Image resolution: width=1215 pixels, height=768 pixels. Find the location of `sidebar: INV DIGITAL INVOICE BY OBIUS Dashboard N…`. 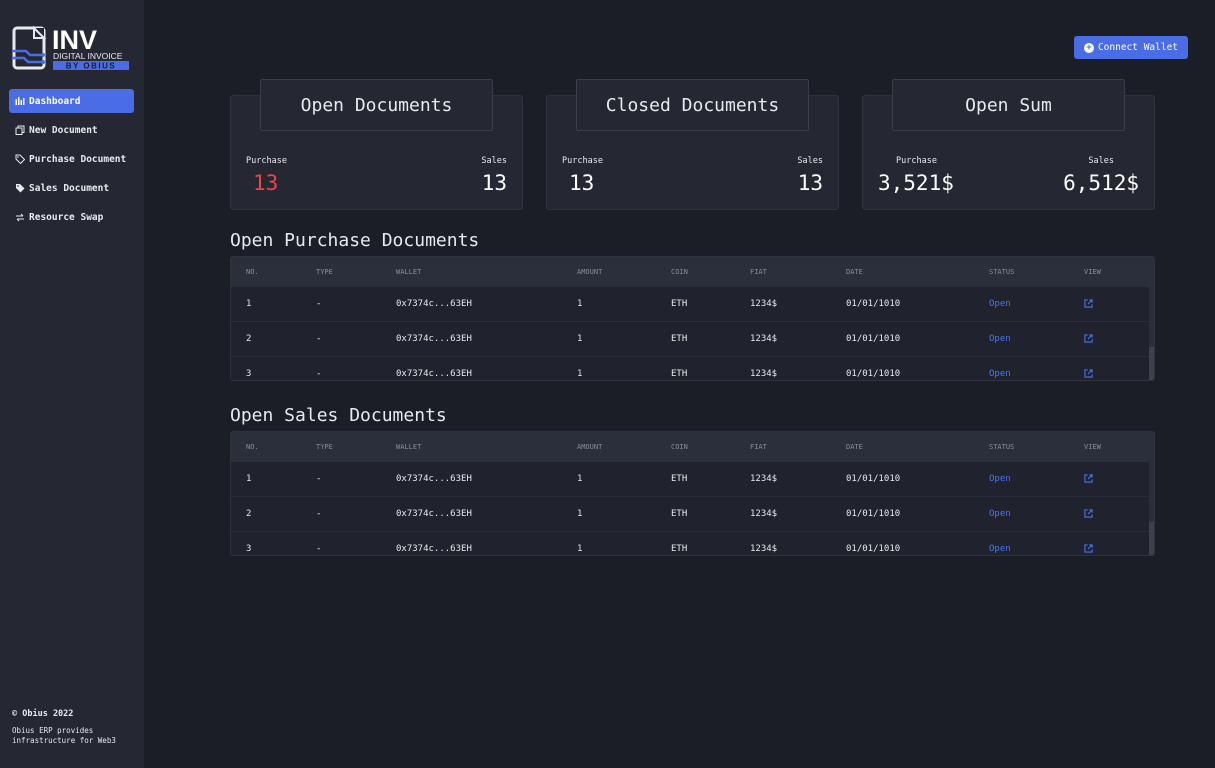

sidebar: INV DIGITAL INVOICE BY OBIUS Dashboard N… is located at coordinates (72, 384).